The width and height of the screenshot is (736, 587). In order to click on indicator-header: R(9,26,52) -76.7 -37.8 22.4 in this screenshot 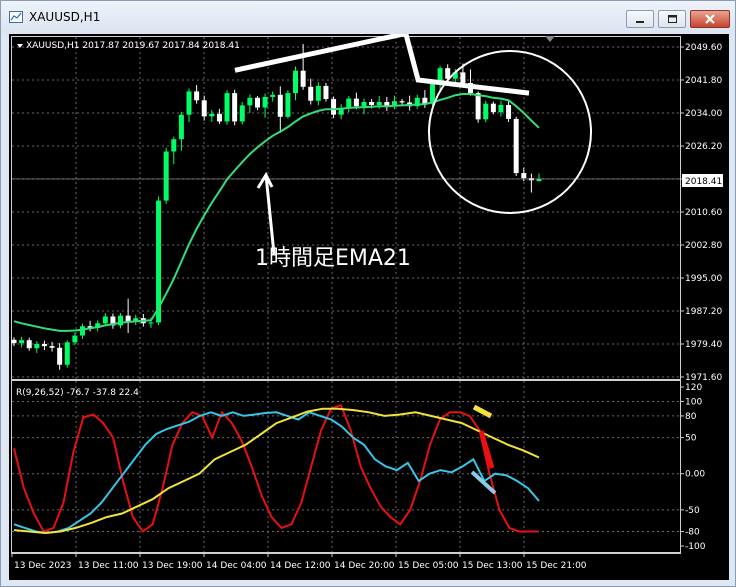, I will do `click(77, 393)`.